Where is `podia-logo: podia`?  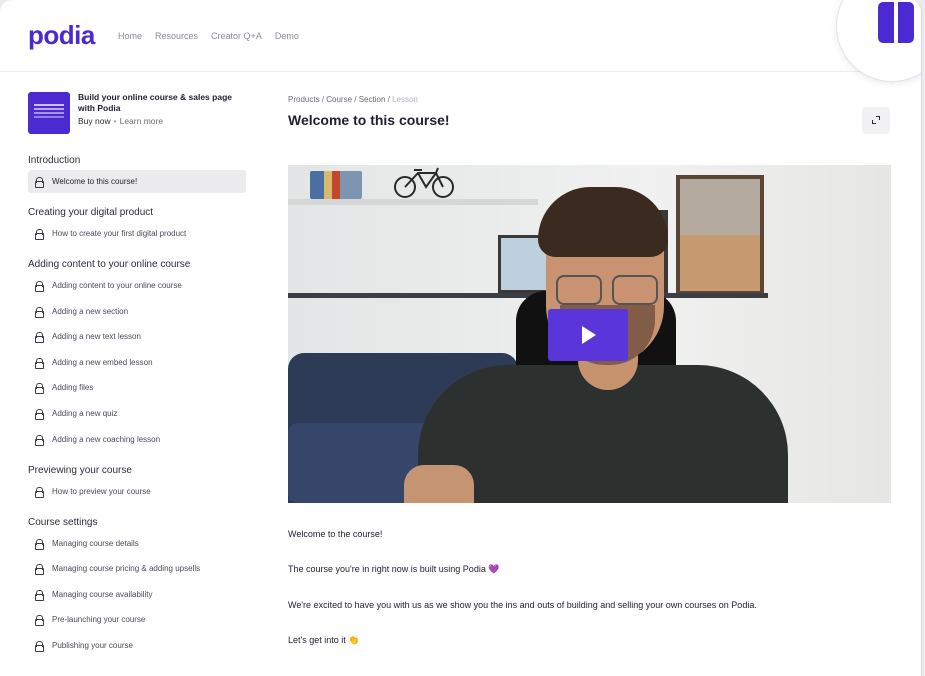
podia-logo: podia is located at coordinates (61, 35).